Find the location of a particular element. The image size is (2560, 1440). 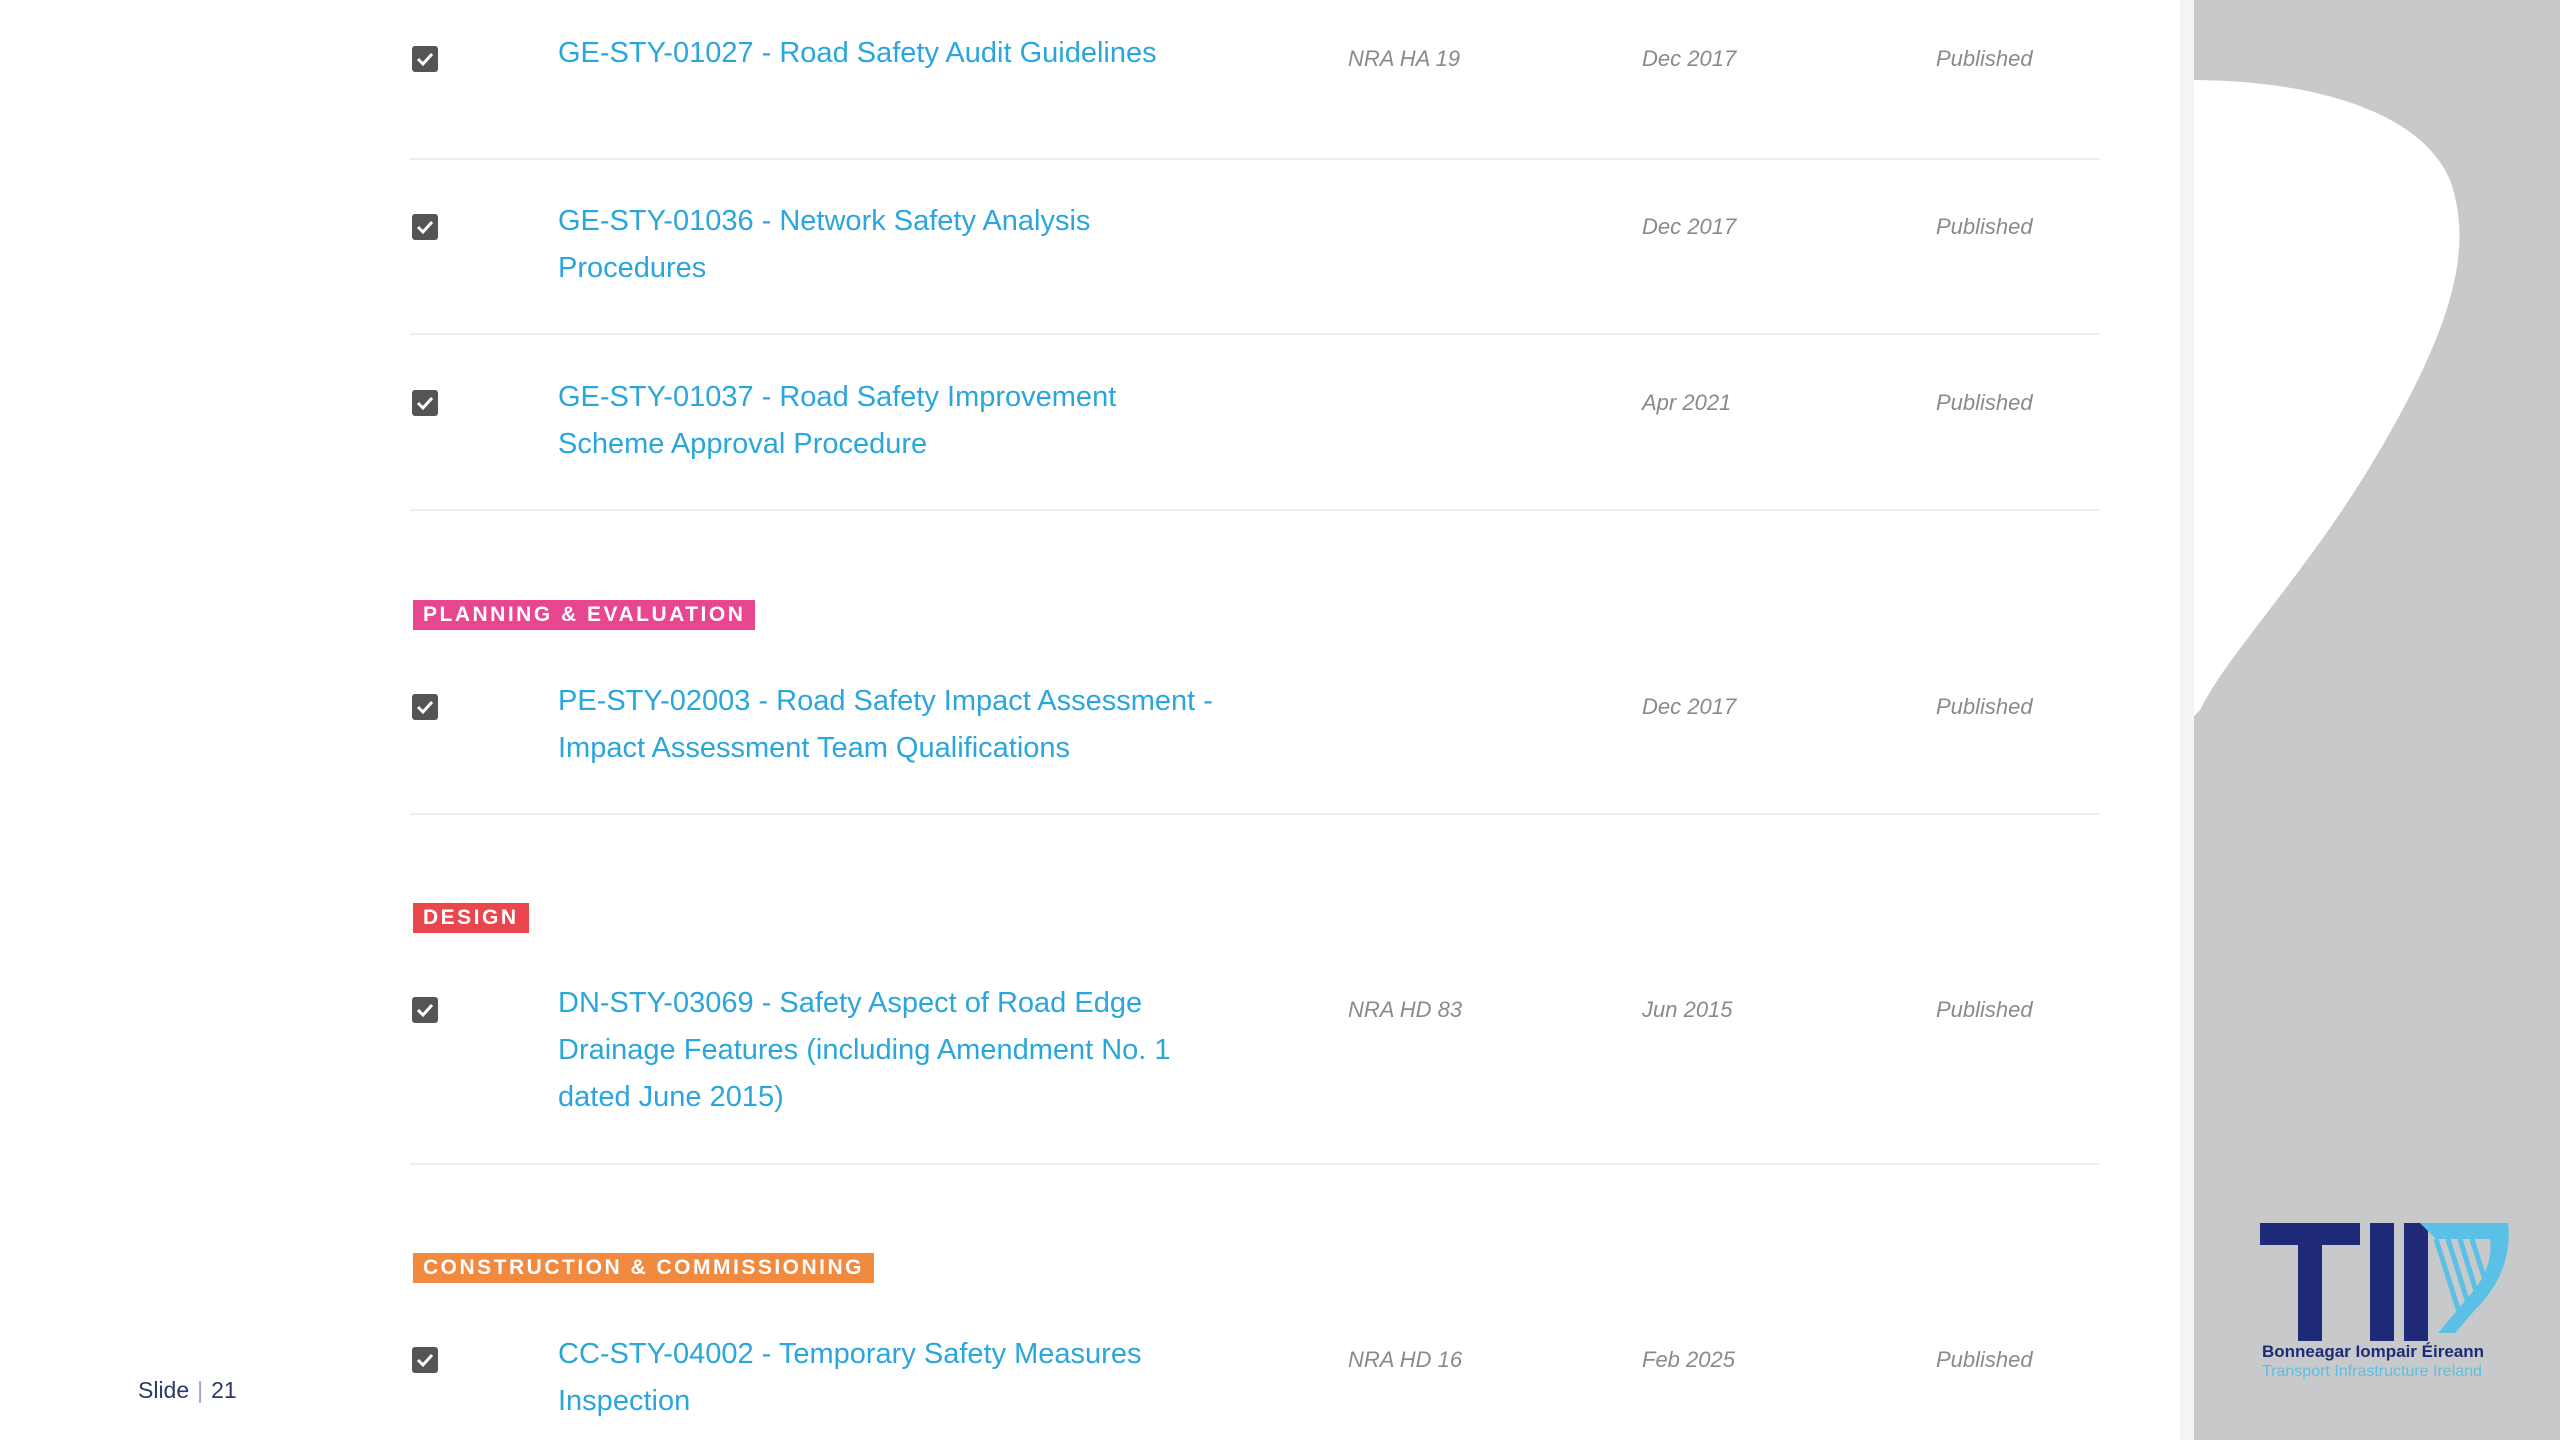

section-badge-planning: PLANNING & EVALUATION is located at coordinates (584, 615).